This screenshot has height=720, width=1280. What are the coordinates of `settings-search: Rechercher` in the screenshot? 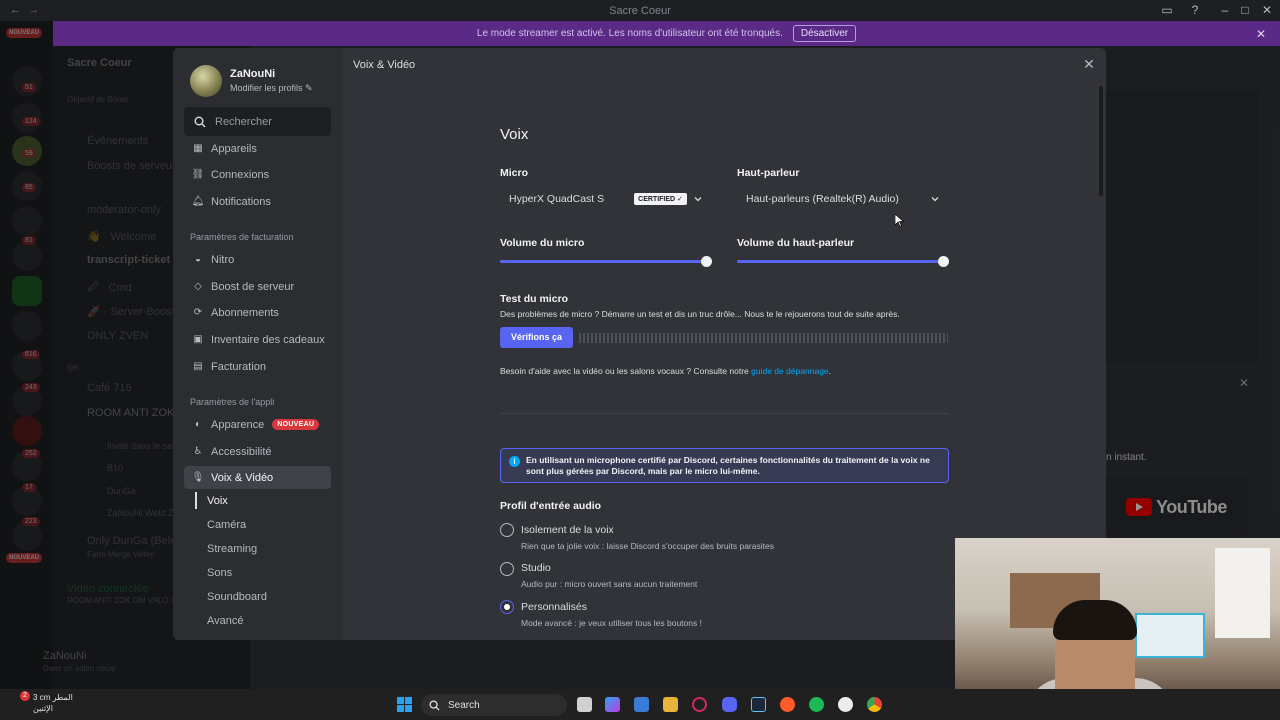 It's located at (257, 121).